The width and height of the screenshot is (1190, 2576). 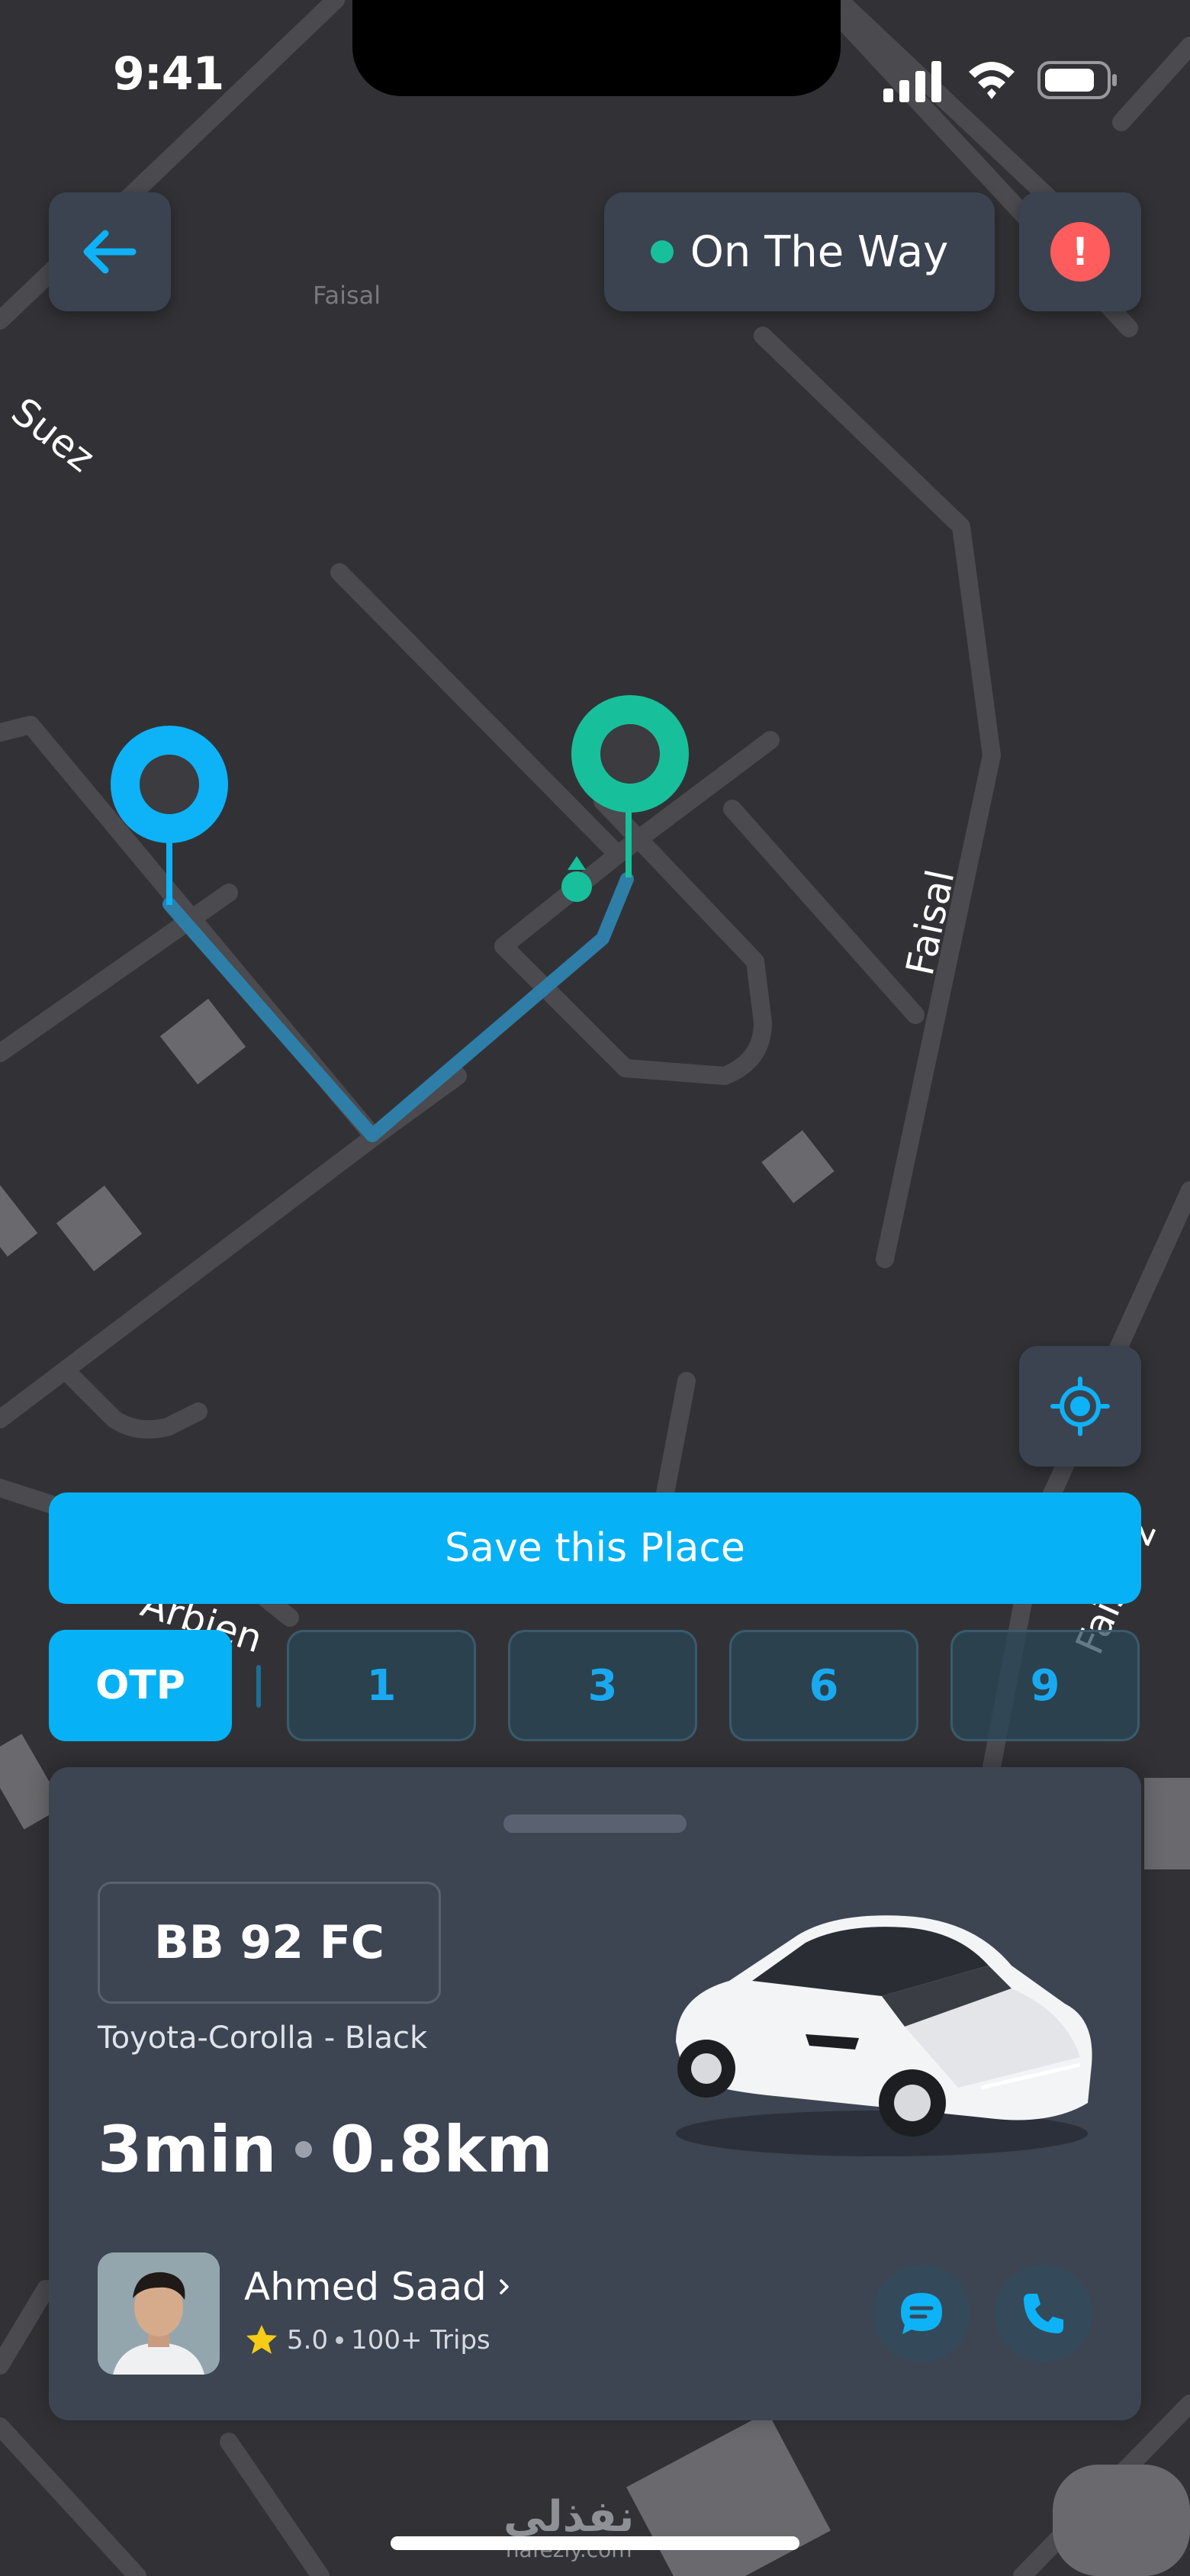 What do you see at coordinates (884, 2035) in the screenshot?
I see `car-image` at bounding box center [884, 2035].